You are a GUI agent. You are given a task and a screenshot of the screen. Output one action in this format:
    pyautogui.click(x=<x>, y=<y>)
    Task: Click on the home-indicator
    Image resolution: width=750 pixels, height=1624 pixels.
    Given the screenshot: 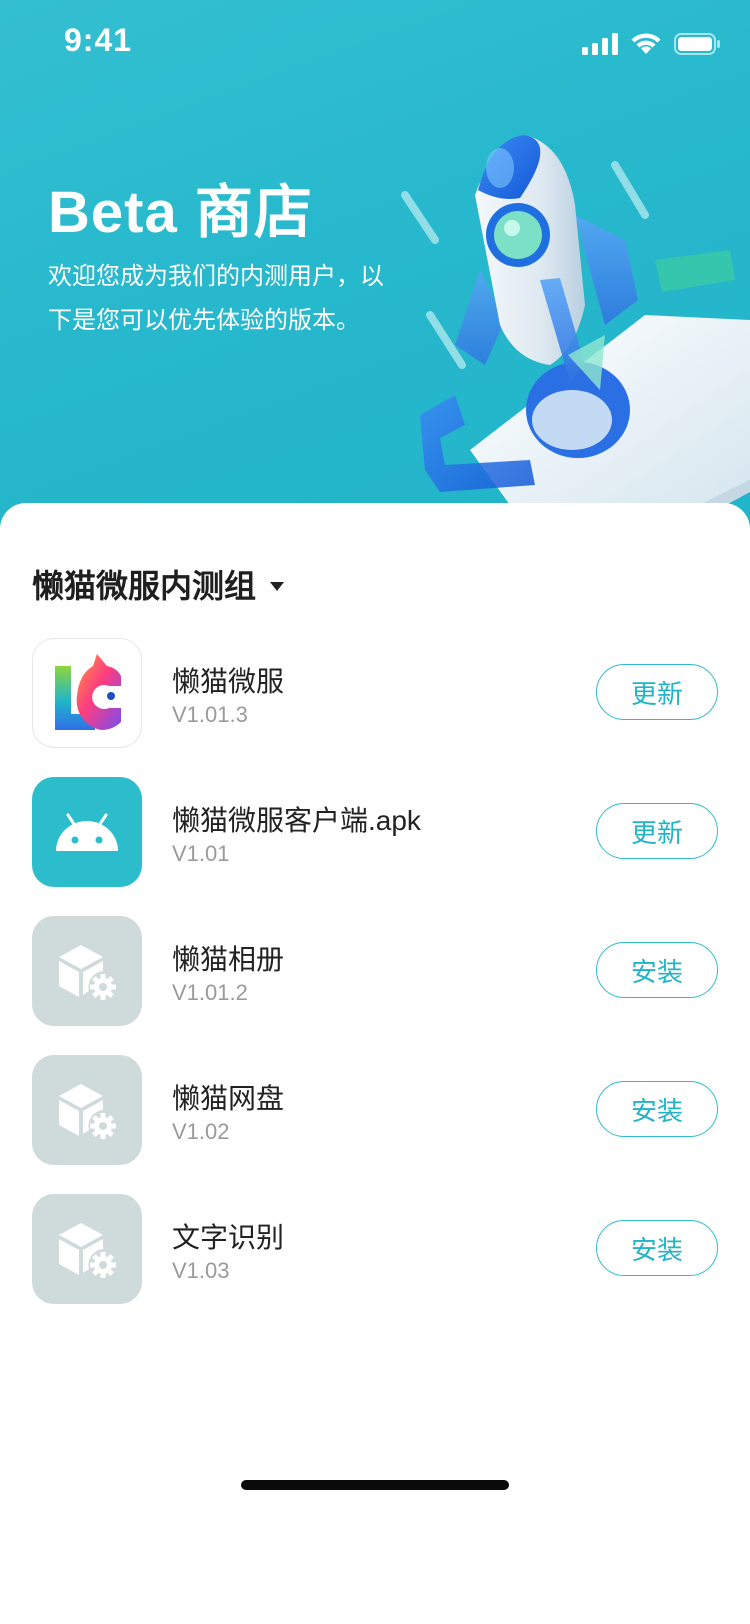 What is the action you would take?
    pyautogui.click(x=375, y=1485)
    